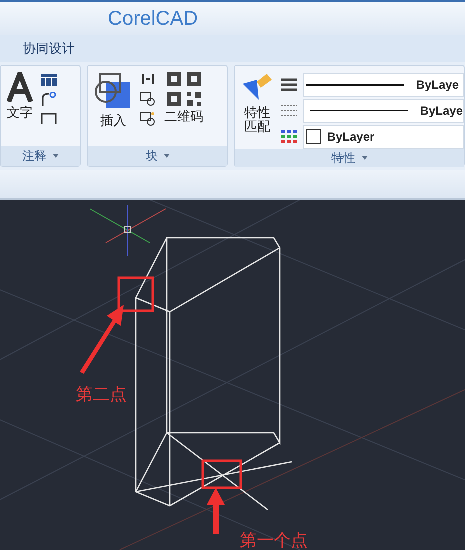 This screenshot has height=550, width=465. Describe the element at coordinates (289, 111) in the screenshot. I see `linetype-icon` at that location.